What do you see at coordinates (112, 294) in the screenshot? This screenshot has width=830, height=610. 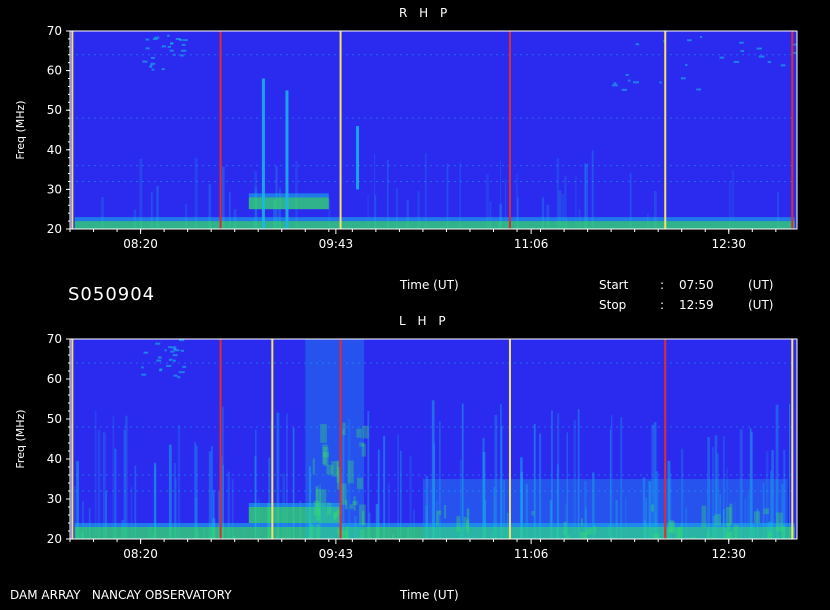 I see `station-id: S050904` at bounding box center [112, 294].